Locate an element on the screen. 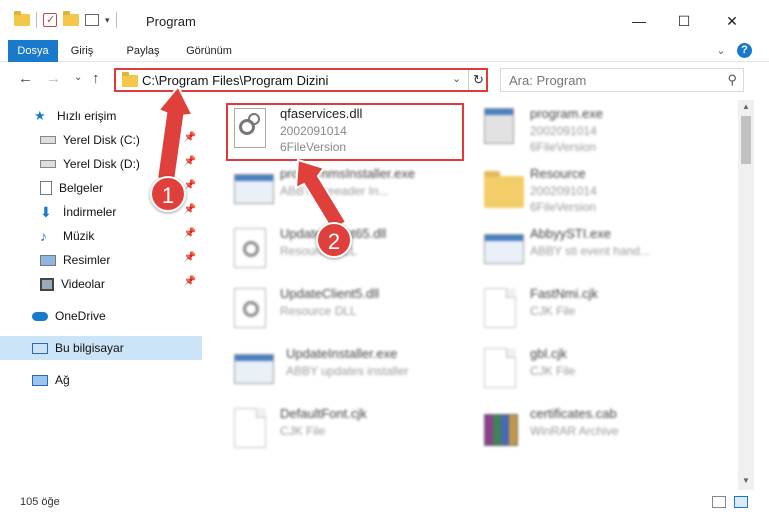  file-tile: gbl.cjk CJK File is located at coordinates (595, 372).